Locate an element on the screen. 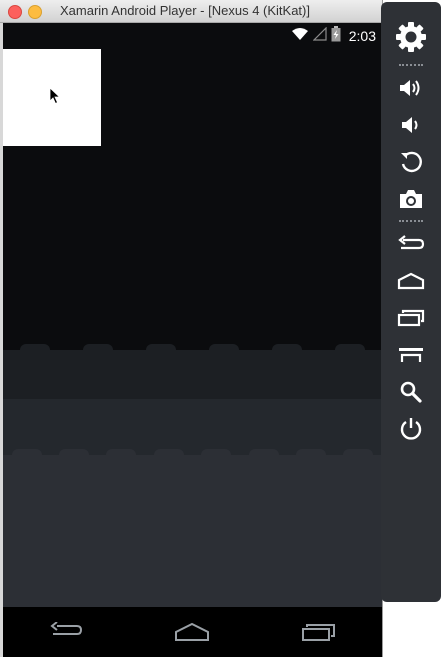 This screenshot has height=657, width=442. menu-icon is located at coordinates (411, 355).